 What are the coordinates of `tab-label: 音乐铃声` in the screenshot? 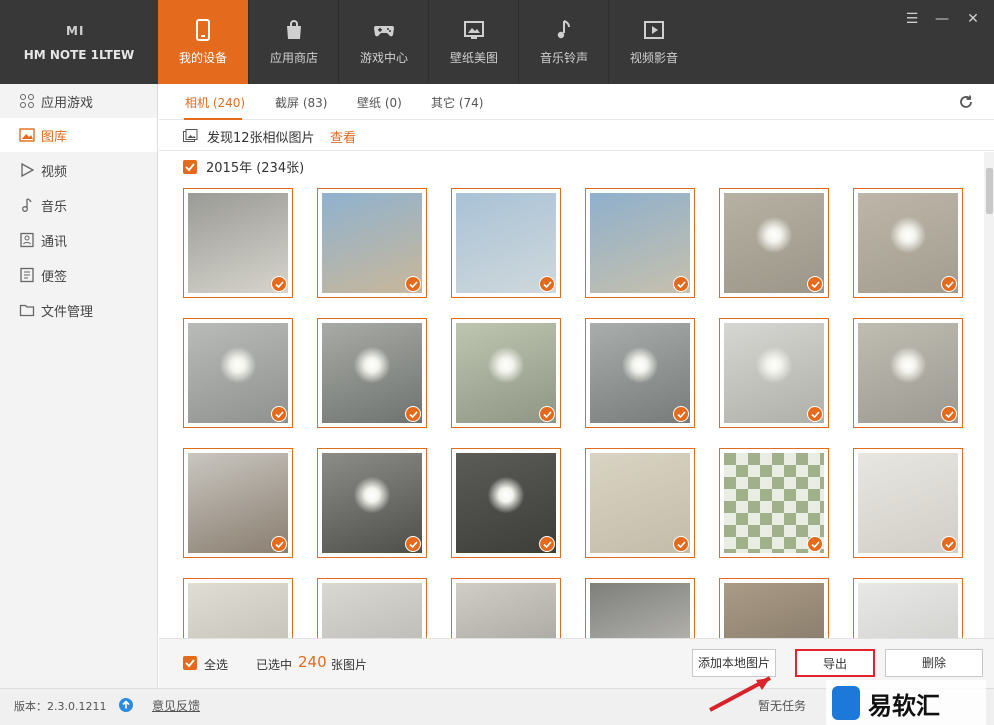 It's located at (563, 58).